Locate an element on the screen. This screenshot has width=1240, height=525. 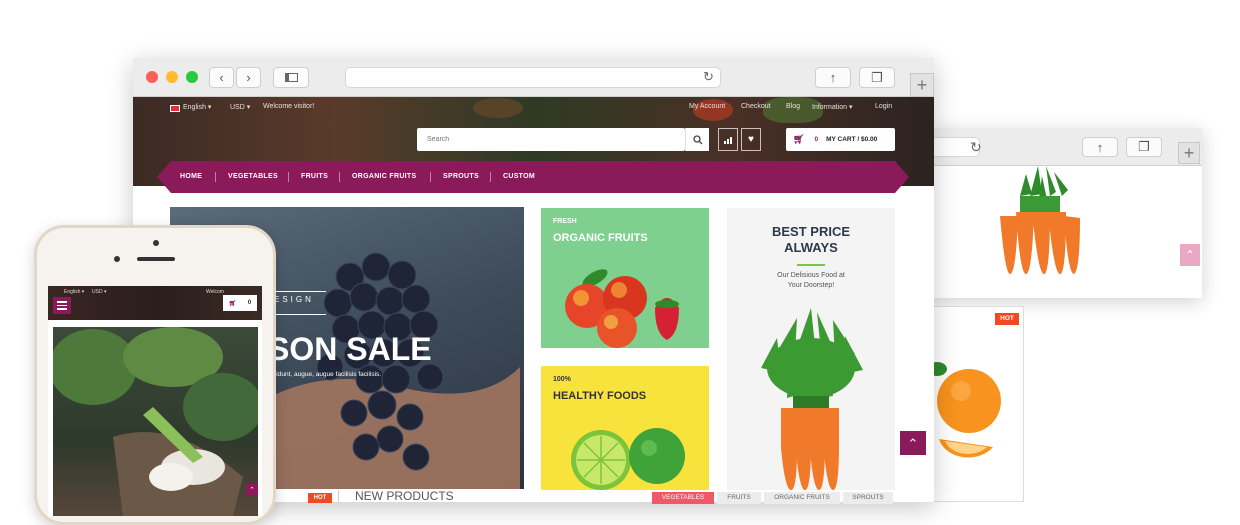
chevron-left-icon: ‹ is located at coordinates (221, 77).